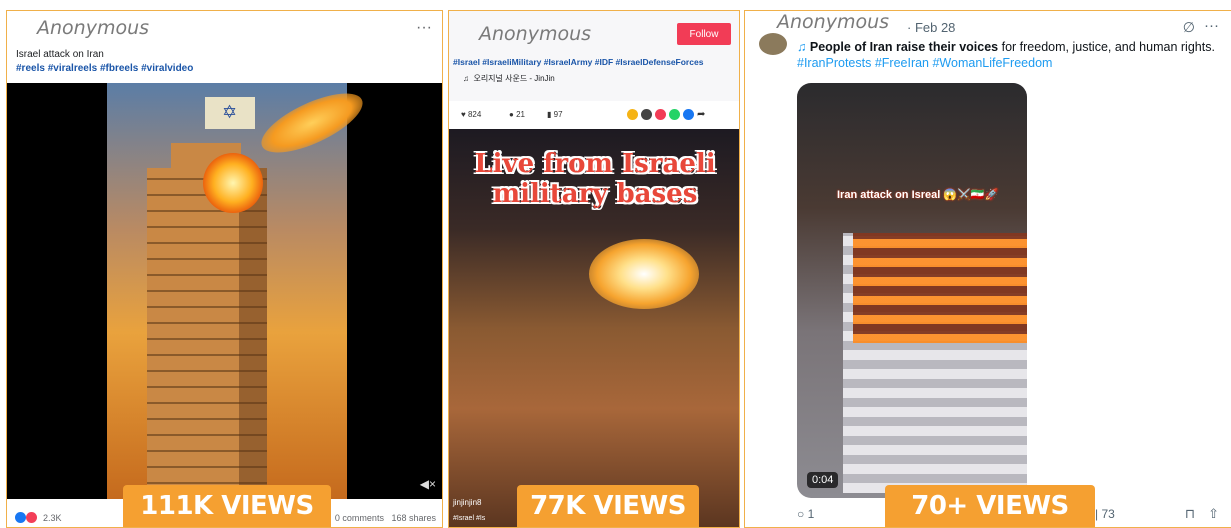  Describe the element at coordinates (704, 34) in the screenshot. I see `follow-button: Follow` at that location.